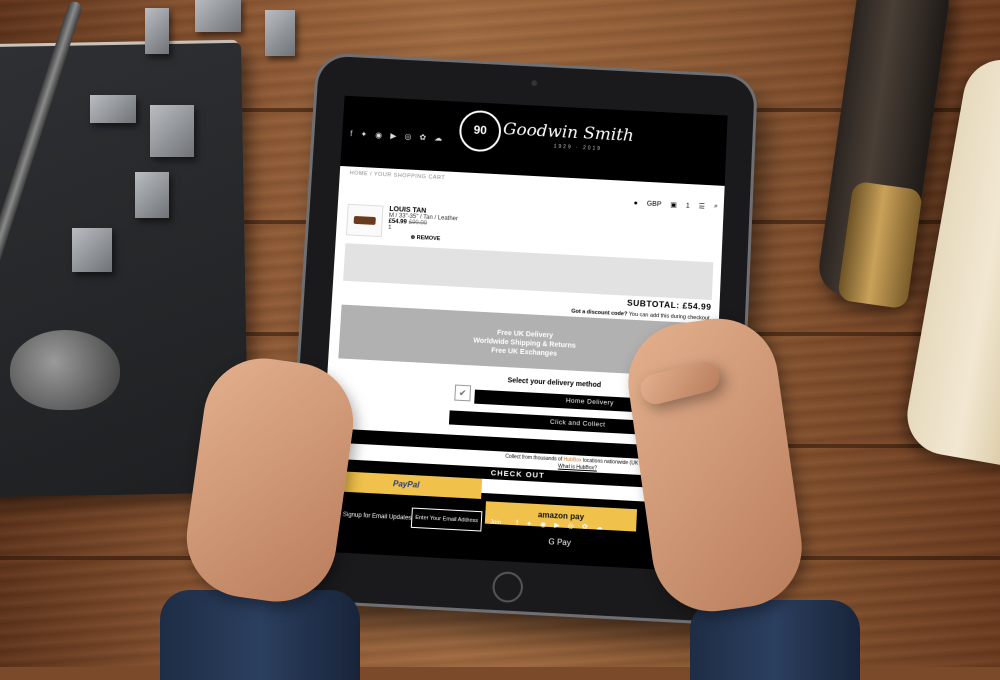 This screenshot has height=680, width=1000. What do you see at coordinates (568, 132) in the screenshot?
I see `logo-wordmark: Goodwin Smith` at bounding box center [568, 132].